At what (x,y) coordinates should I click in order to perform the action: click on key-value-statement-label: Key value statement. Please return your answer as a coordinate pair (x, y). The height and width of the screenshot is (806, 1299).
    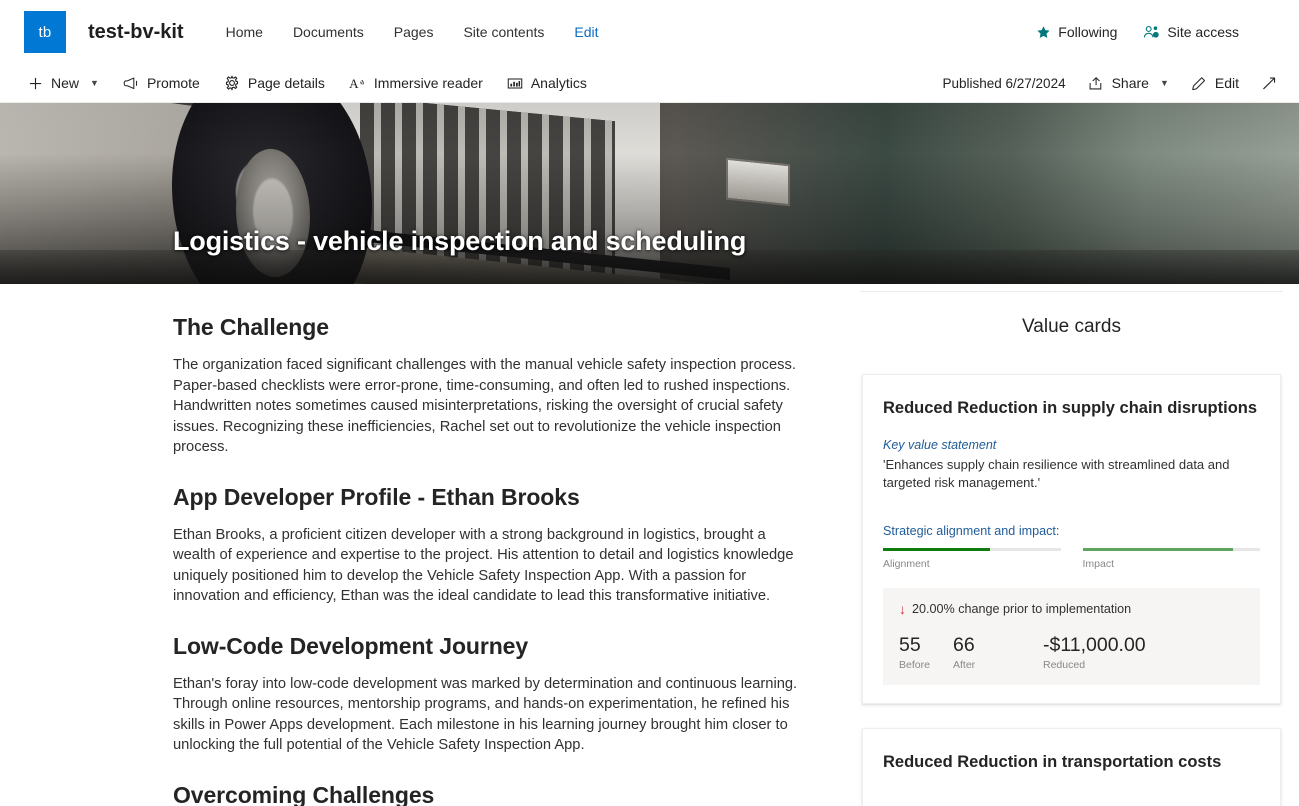
    Looking at the image, I should click on (940, 445).